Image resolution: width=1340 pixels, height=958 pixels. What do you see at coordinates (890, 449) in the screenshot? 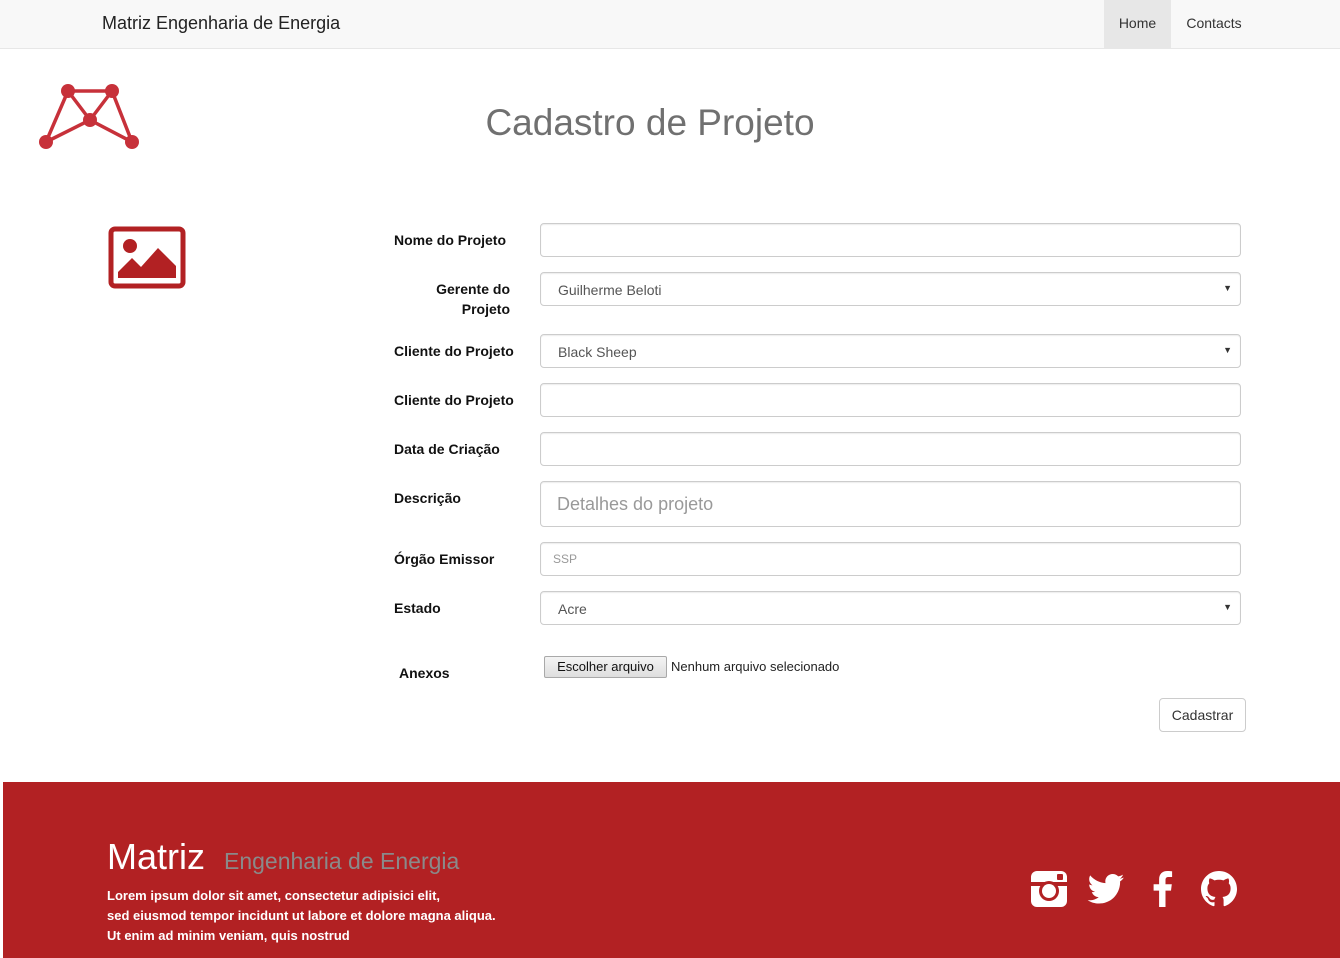
I see `data-criacao-input` at bounding box center [890, 449].